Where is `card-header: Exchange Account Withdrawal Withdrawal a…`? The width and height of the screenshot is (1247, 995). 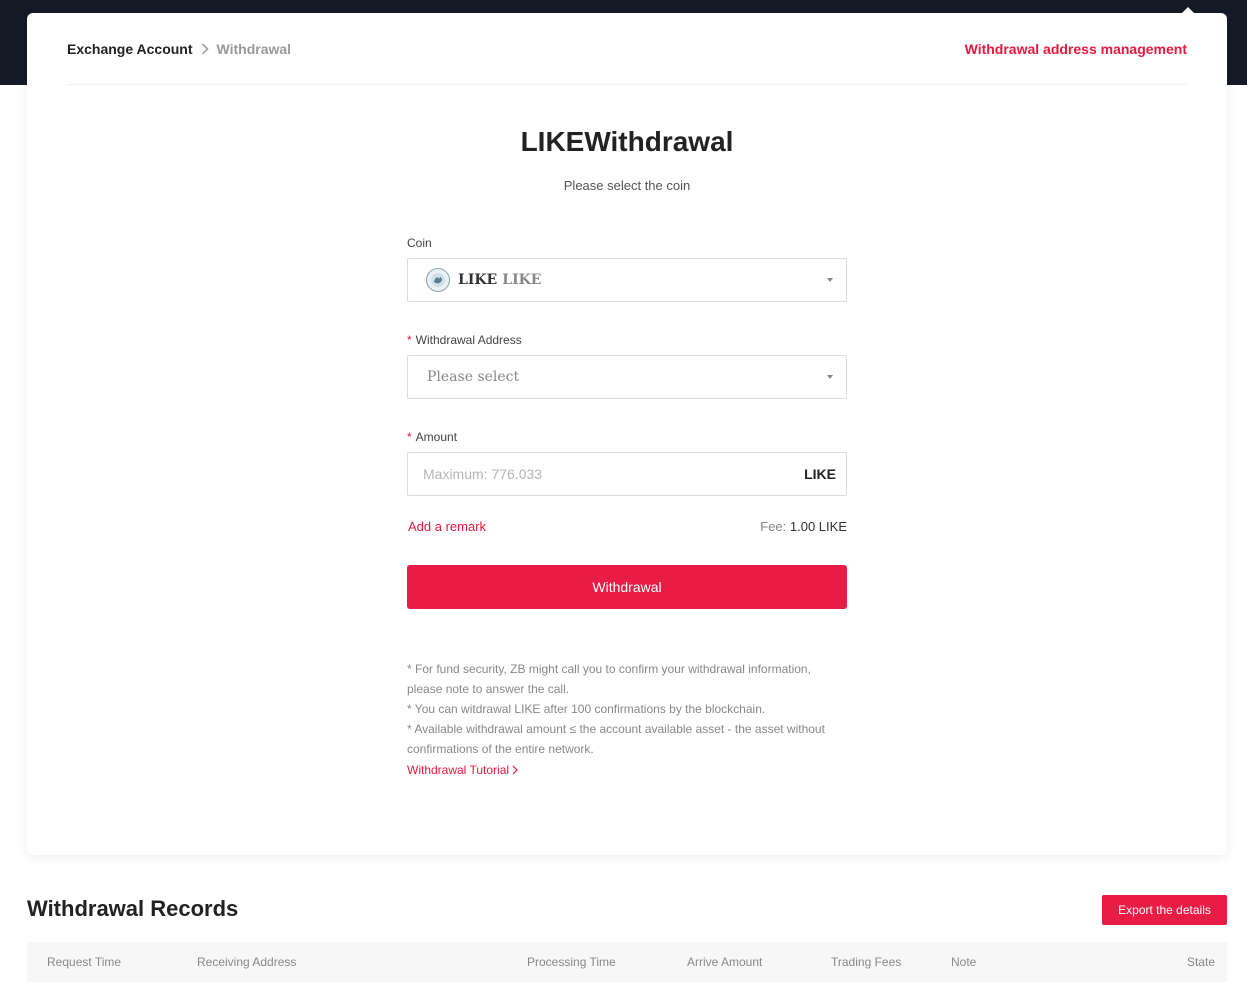
card-header: Exchange Account Withdrawal Withdrawal a… is located at coordinates (627, 49).